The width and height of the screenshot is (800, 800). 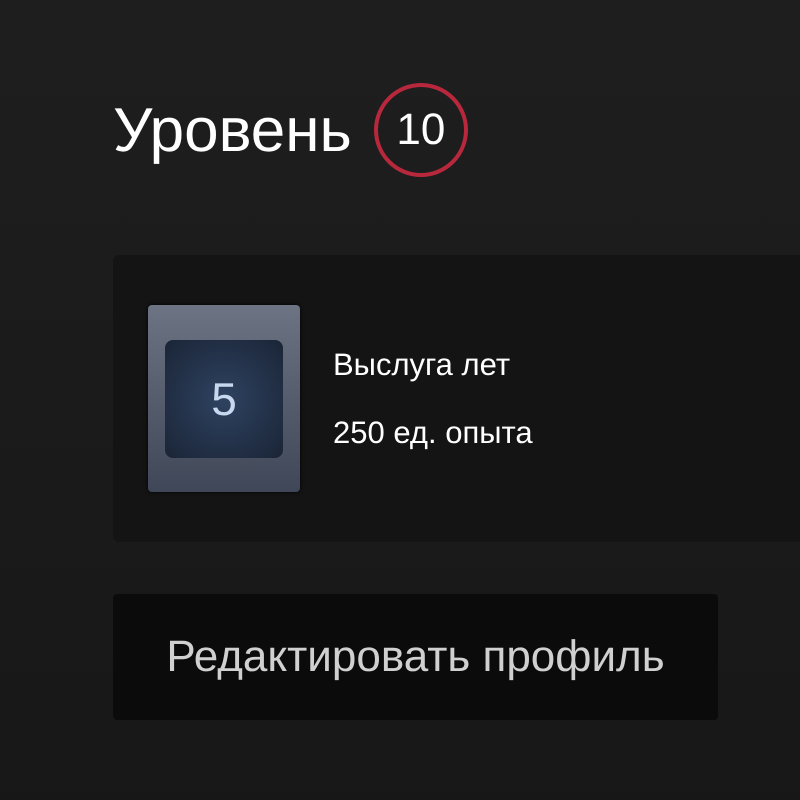 What do you see at coordinates (433, 432) in the screenshot?
I see `badge-xp: 250 ед. опыта` at bounding box center [433, 432].